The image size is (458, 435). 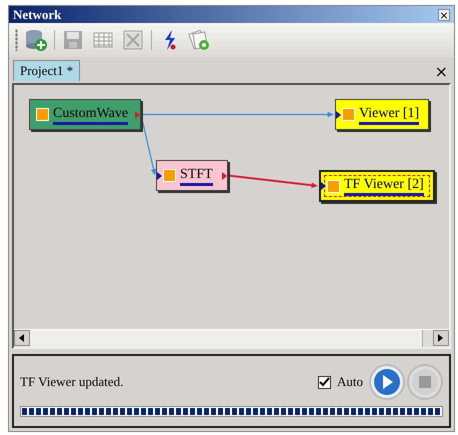 What do you see at coordinates (46, 70) in the screenshot?
I see `tab: Project1 *` at bounding box center [46, 70].